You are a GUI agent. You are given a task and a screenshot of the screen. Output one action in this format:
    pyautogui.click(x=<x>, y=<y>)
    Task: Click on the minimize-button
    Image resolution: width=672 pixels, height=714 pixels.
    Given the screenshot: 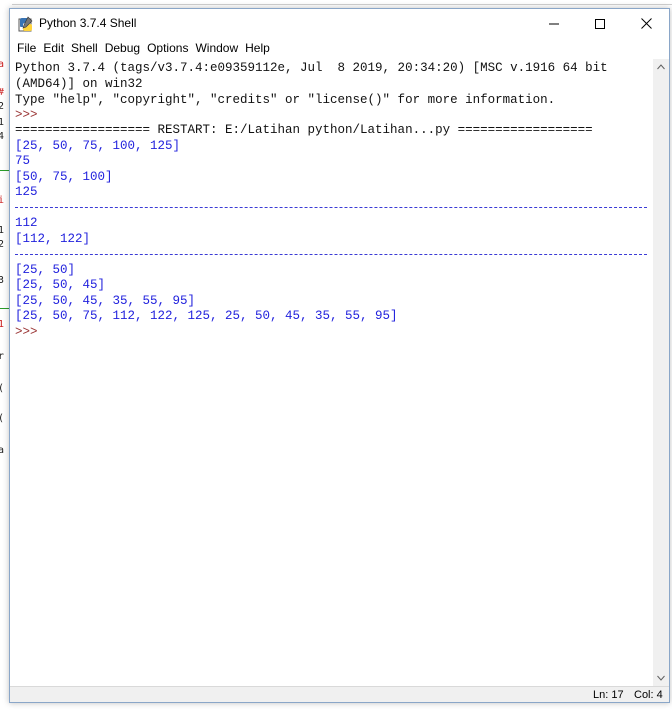 What is the action you would take?
    pyautogui.click(x=554, y=23)
    